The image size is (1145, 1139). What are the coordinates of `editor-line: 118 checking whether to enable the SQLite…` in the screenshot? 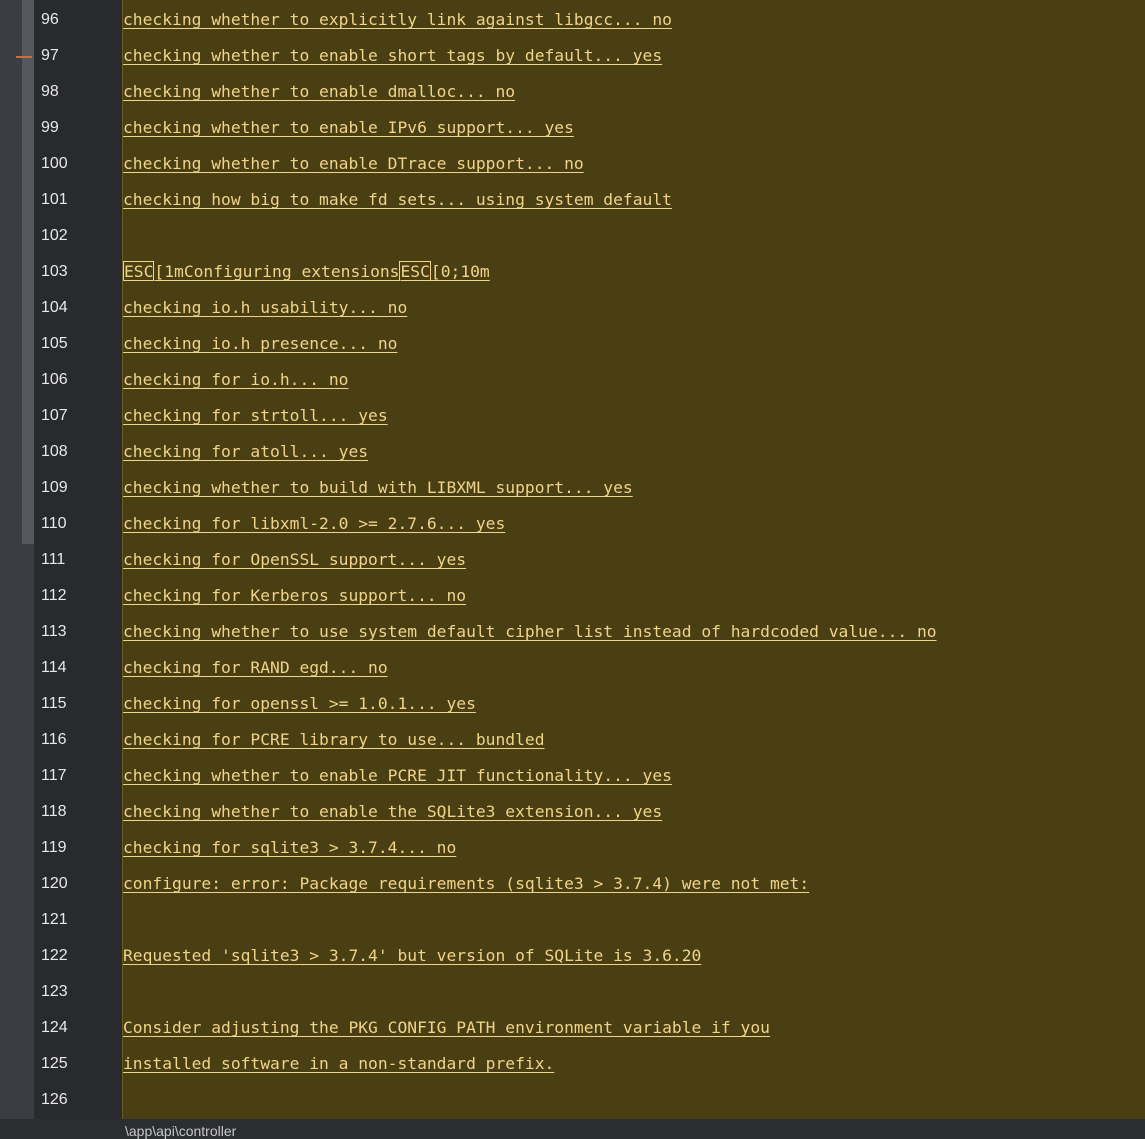 It's located at (572, 810).